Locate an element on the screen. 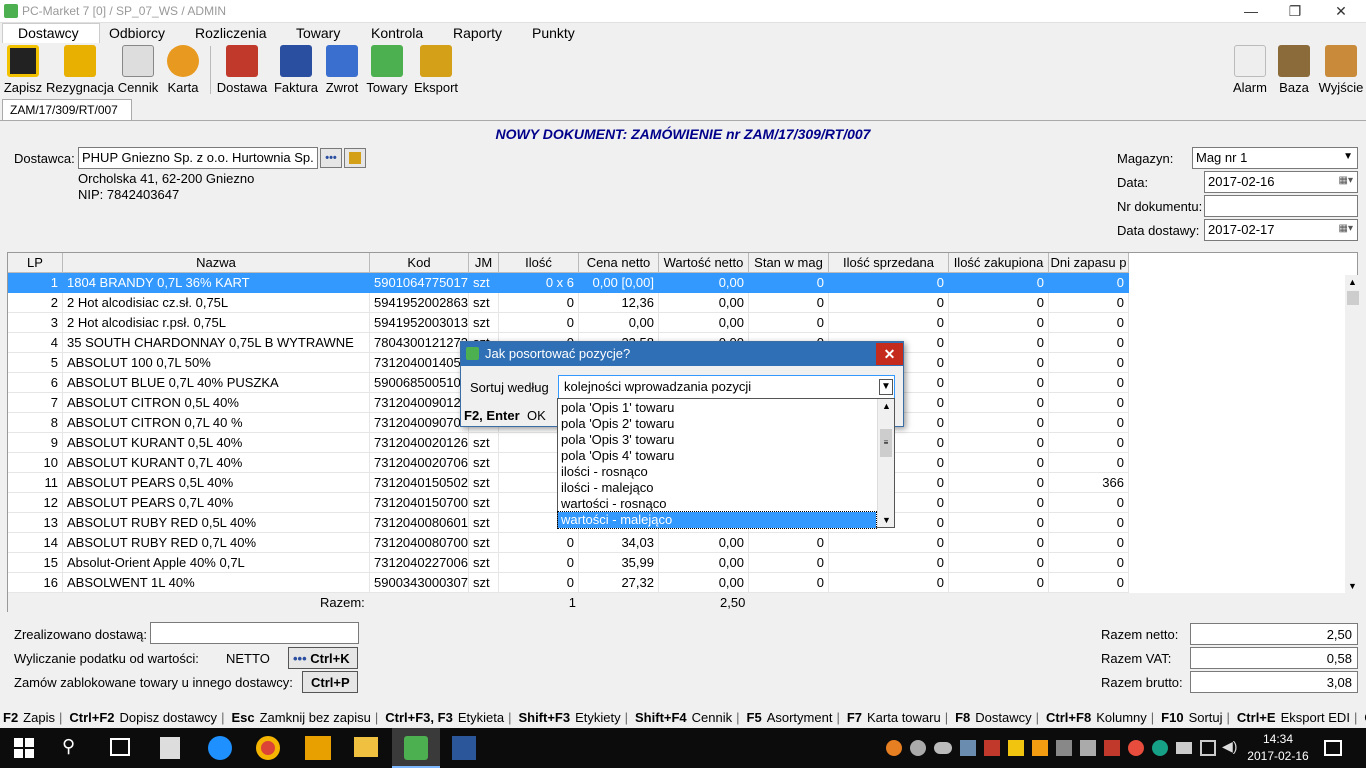  column-header: Ilość sprzedana is located at coordinates (889, 263).